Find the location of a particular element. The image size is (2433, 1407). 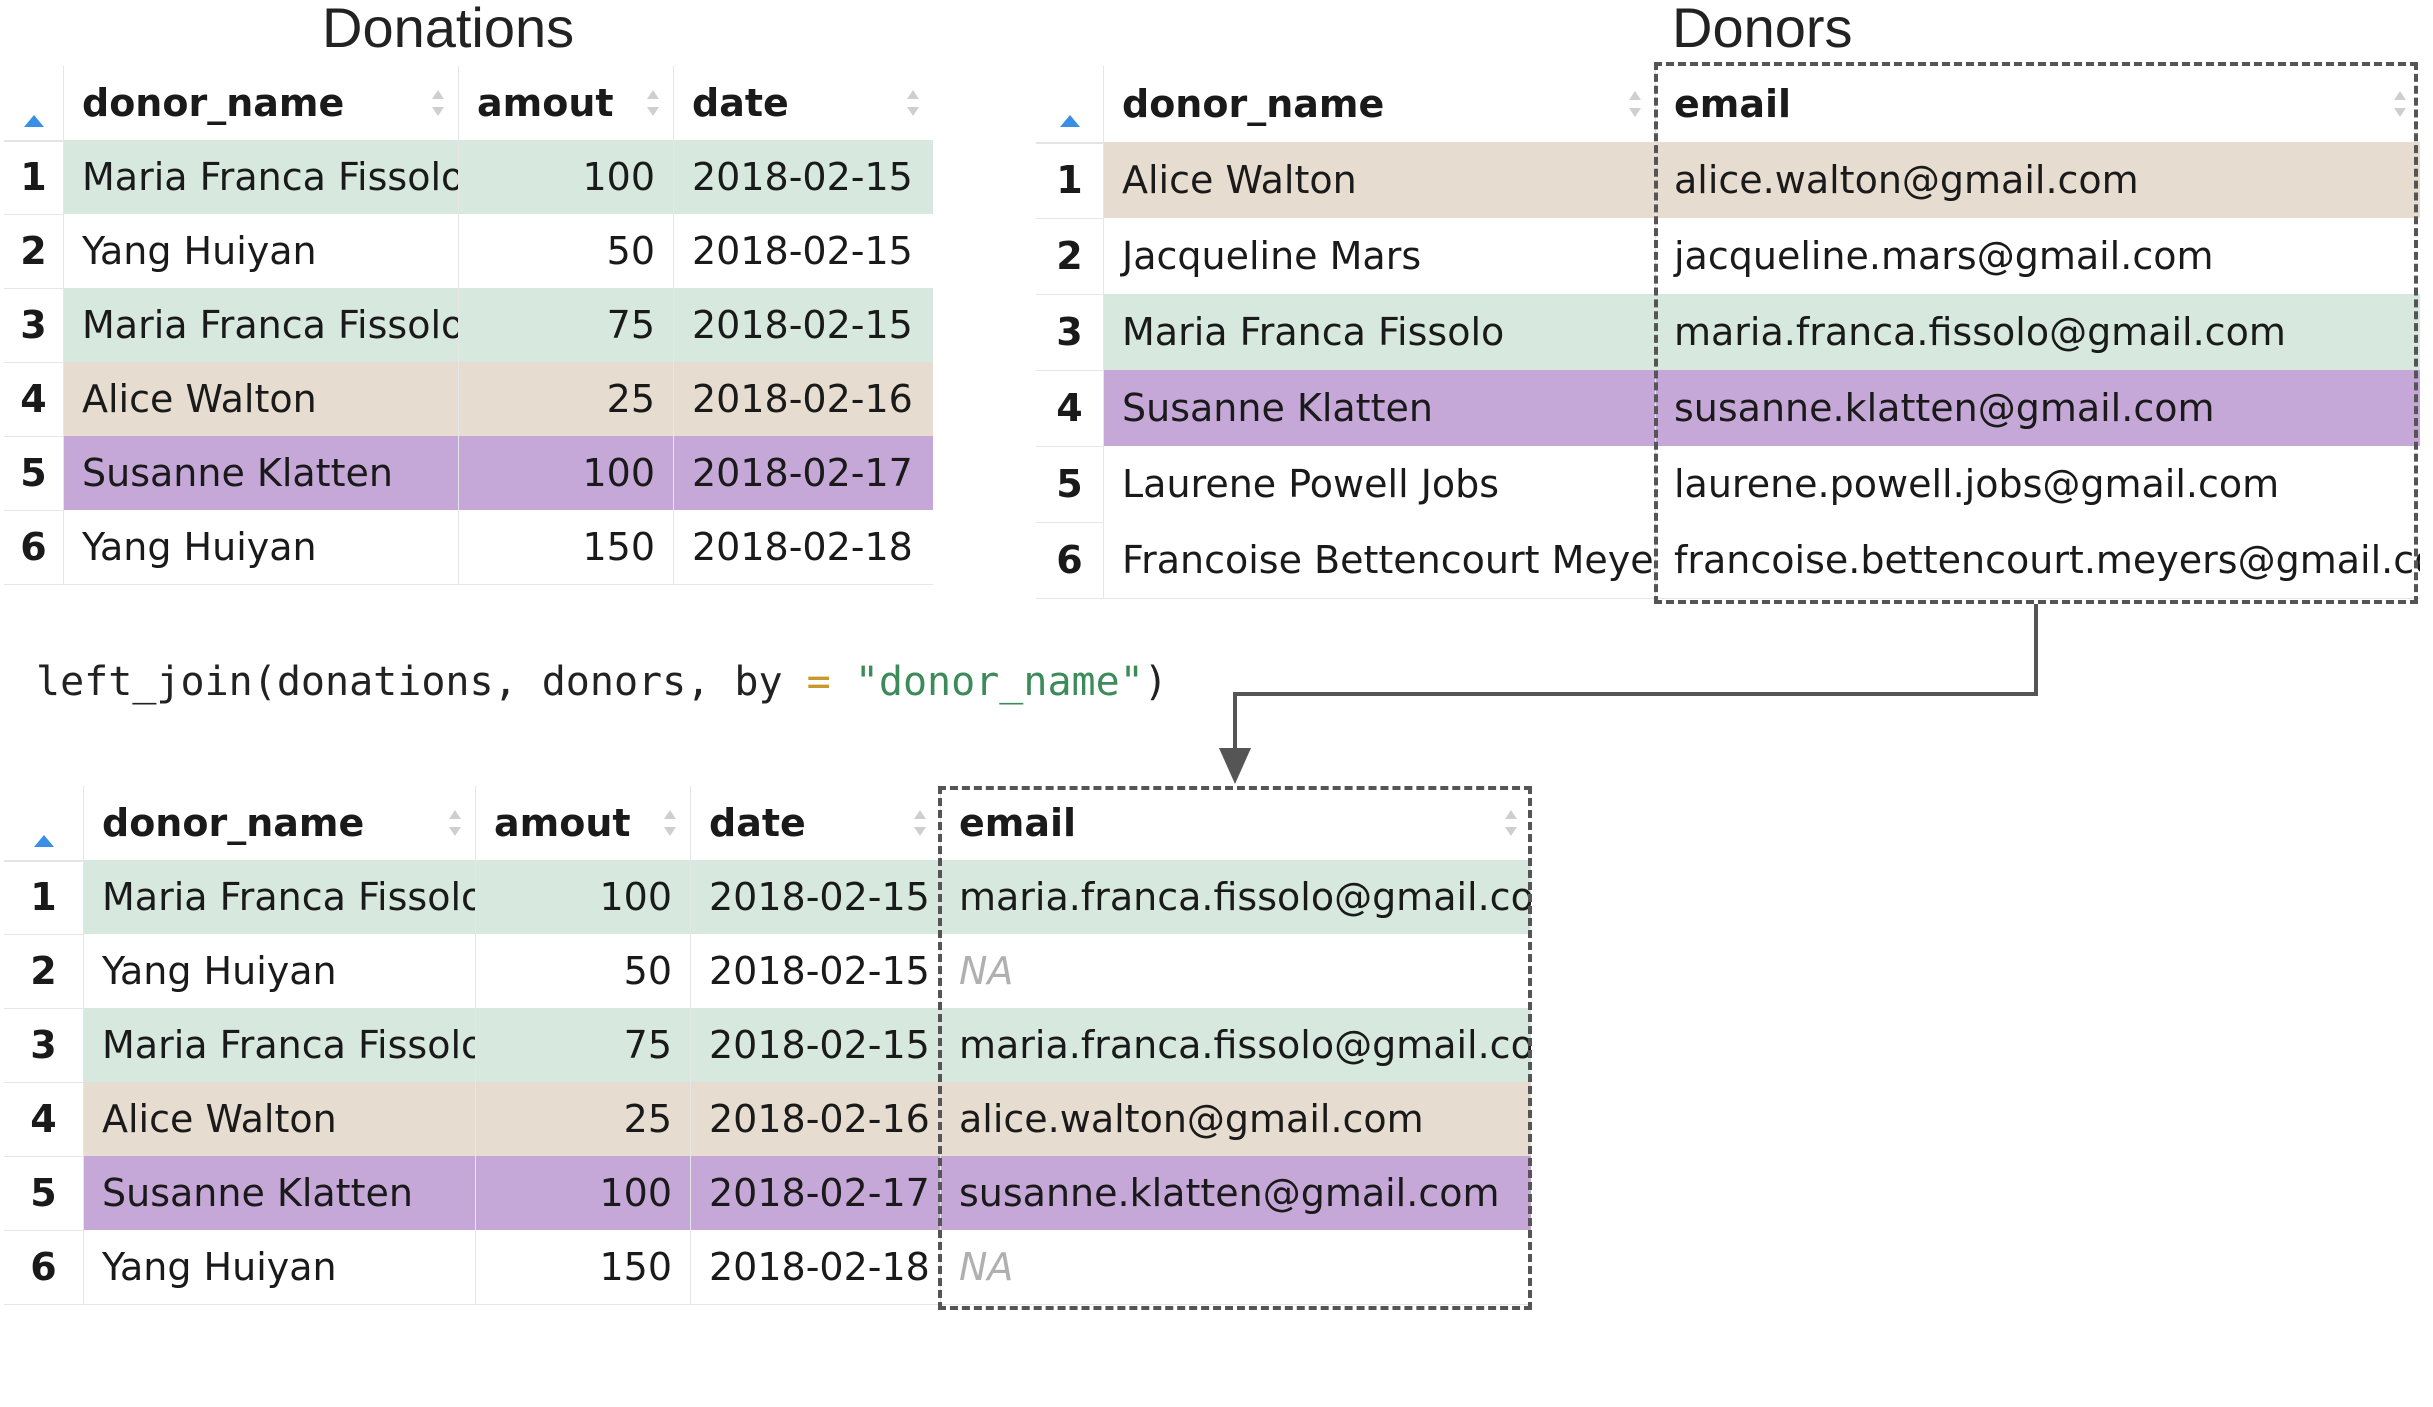

join-arrow-head is located at coordinates (1235, 766).